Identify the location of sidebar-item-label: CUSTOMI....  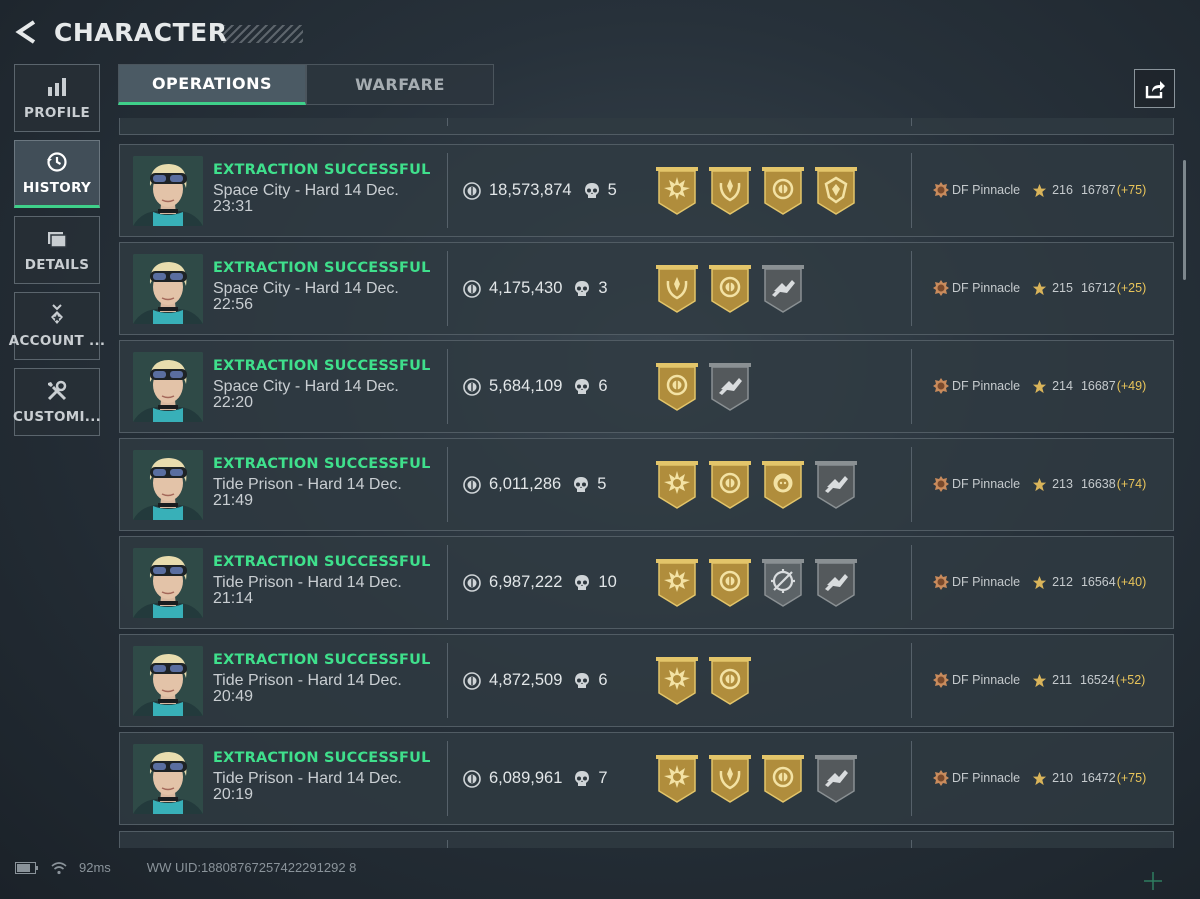
(57, 417).